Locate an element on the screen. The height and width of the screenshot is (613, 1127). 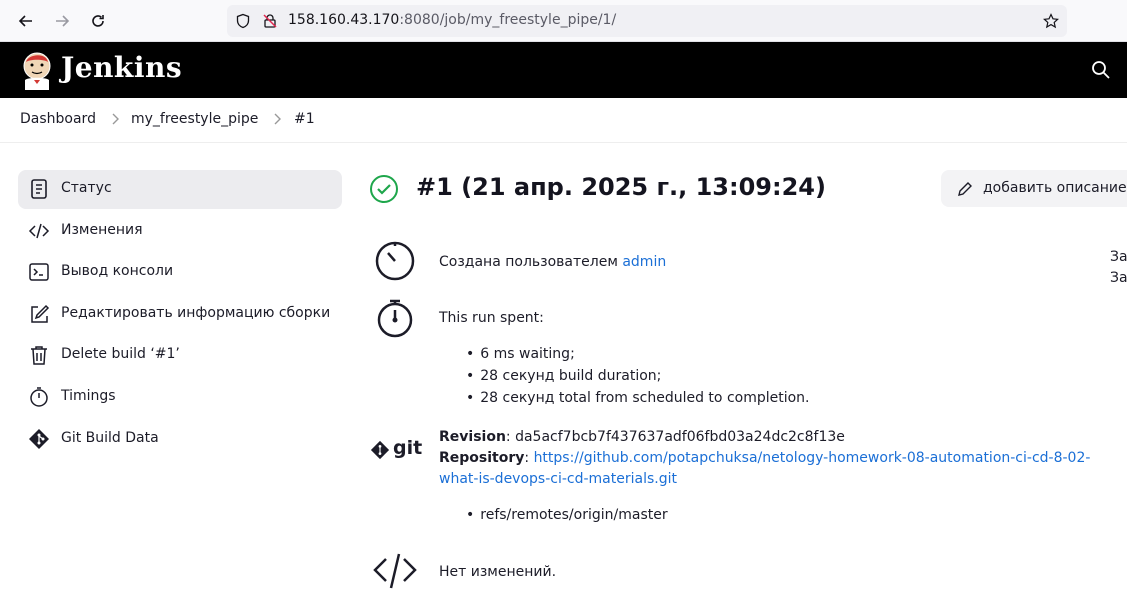
sidebar-item-label: Вывод консоли is located at coordinates (117, 271).